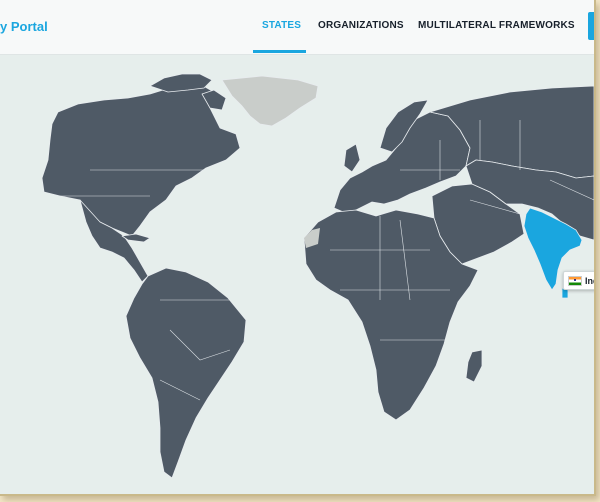 This screenshot has width=600, height=502. Describe the element at coordinates (281, 25) in the screenshot. I see `nav-tab-states: STATES` at that location.